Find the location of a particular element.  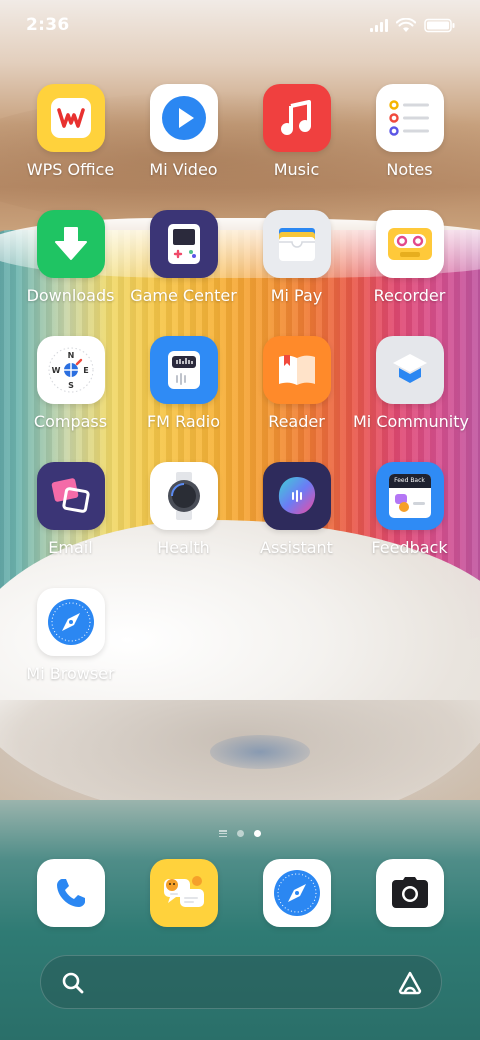

signal-icon is located at coordinates (379, 25).